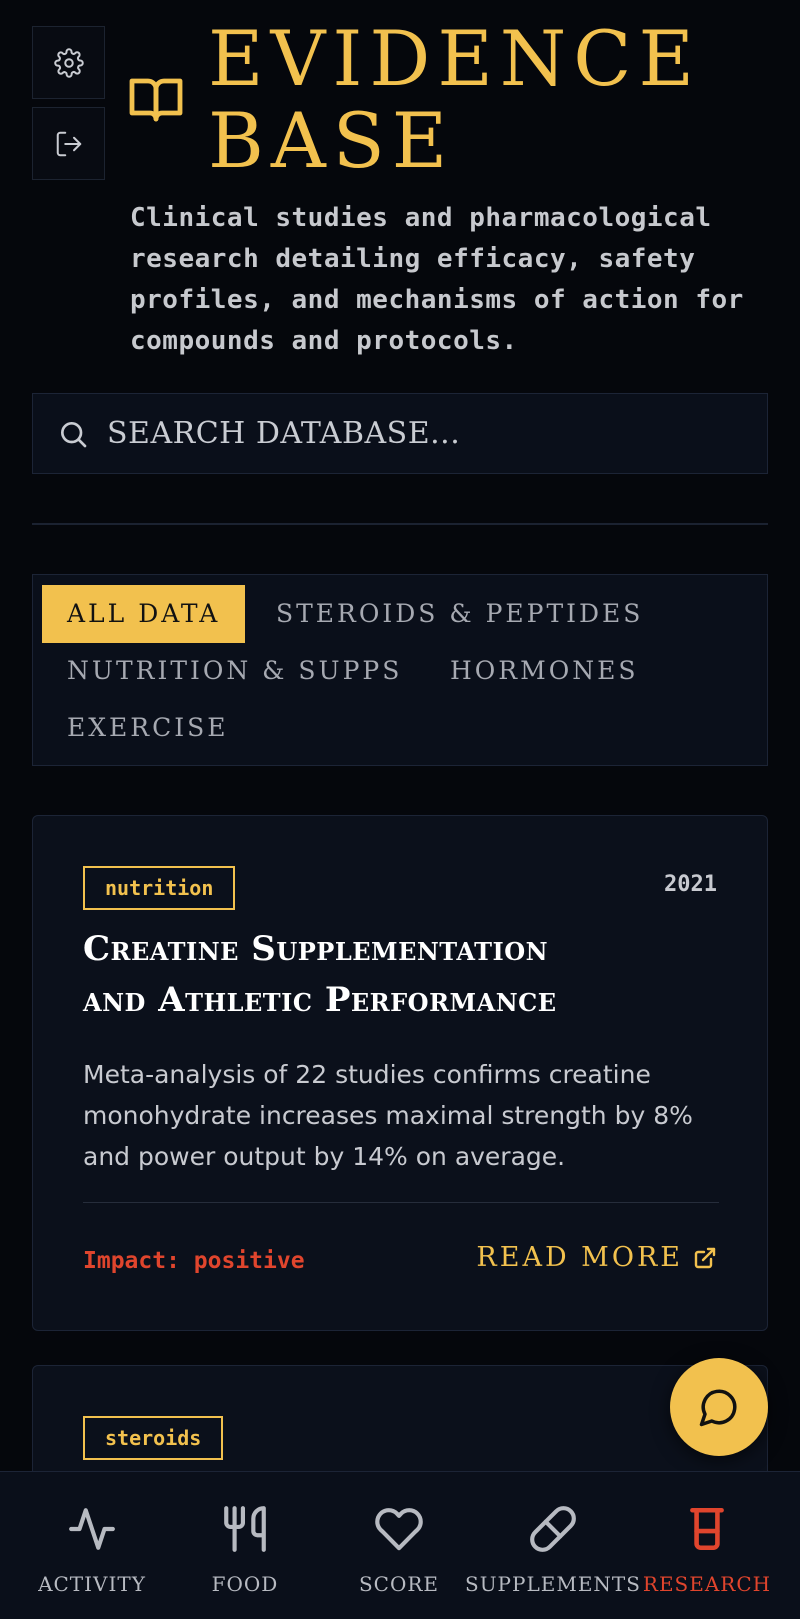 This screenshot has width=800, height=1619. Describe the element at coordinates (707, 1584) in the screenshot. I see `nav-label-research: RESEARCH` at that location.